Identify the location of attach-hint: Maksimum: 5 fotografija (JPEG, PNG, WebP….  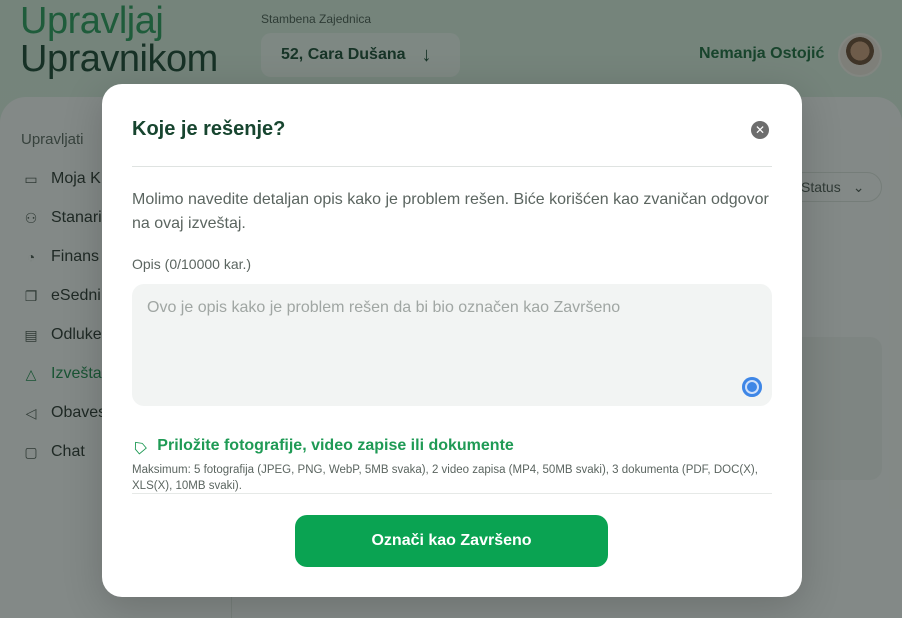
(445, 478).